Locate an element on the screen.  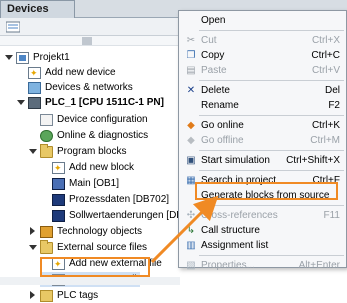
menu-item-call-structure: ↳ Call structure is located at coordinates (263, 230).